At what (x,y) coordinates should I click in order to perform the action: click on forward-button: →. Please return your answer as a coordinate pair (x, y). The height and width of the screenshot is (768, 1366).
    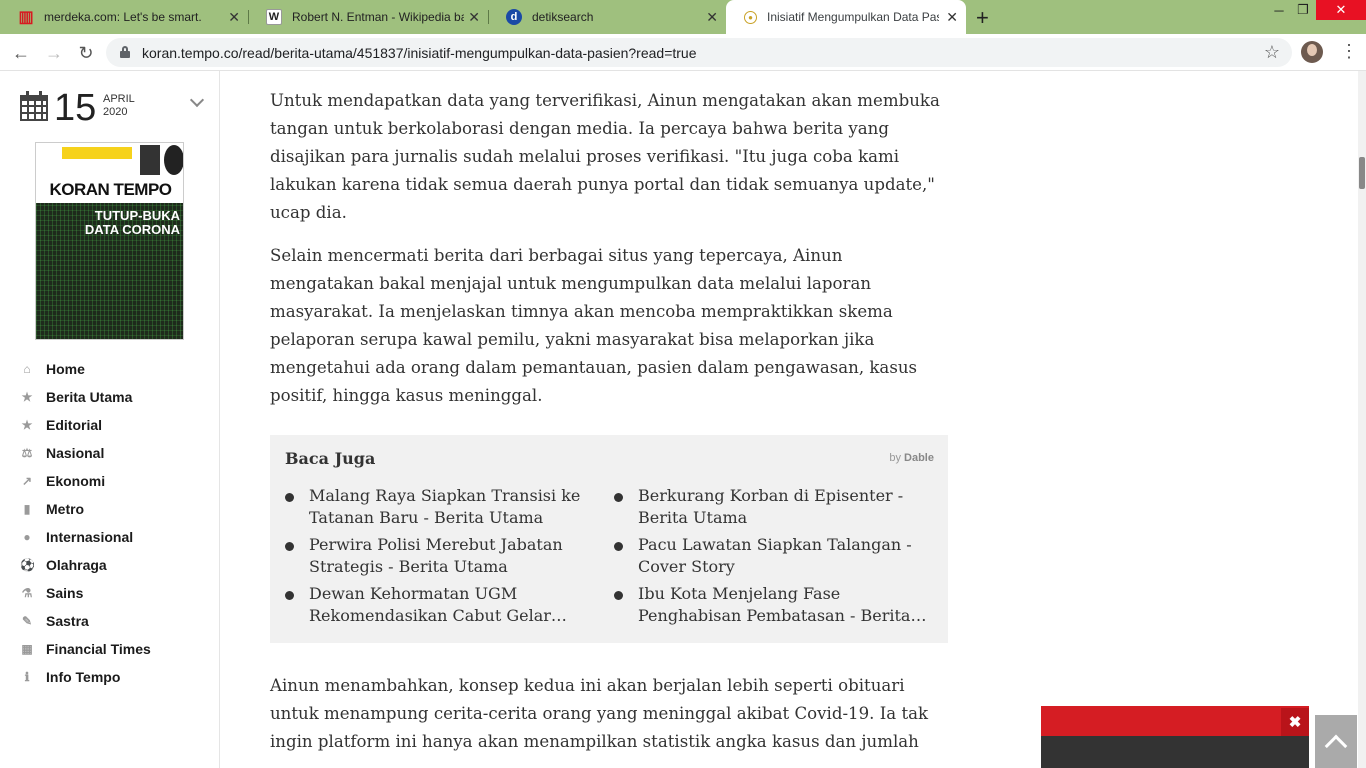
    Looking at the image, I should click on (54, 53).